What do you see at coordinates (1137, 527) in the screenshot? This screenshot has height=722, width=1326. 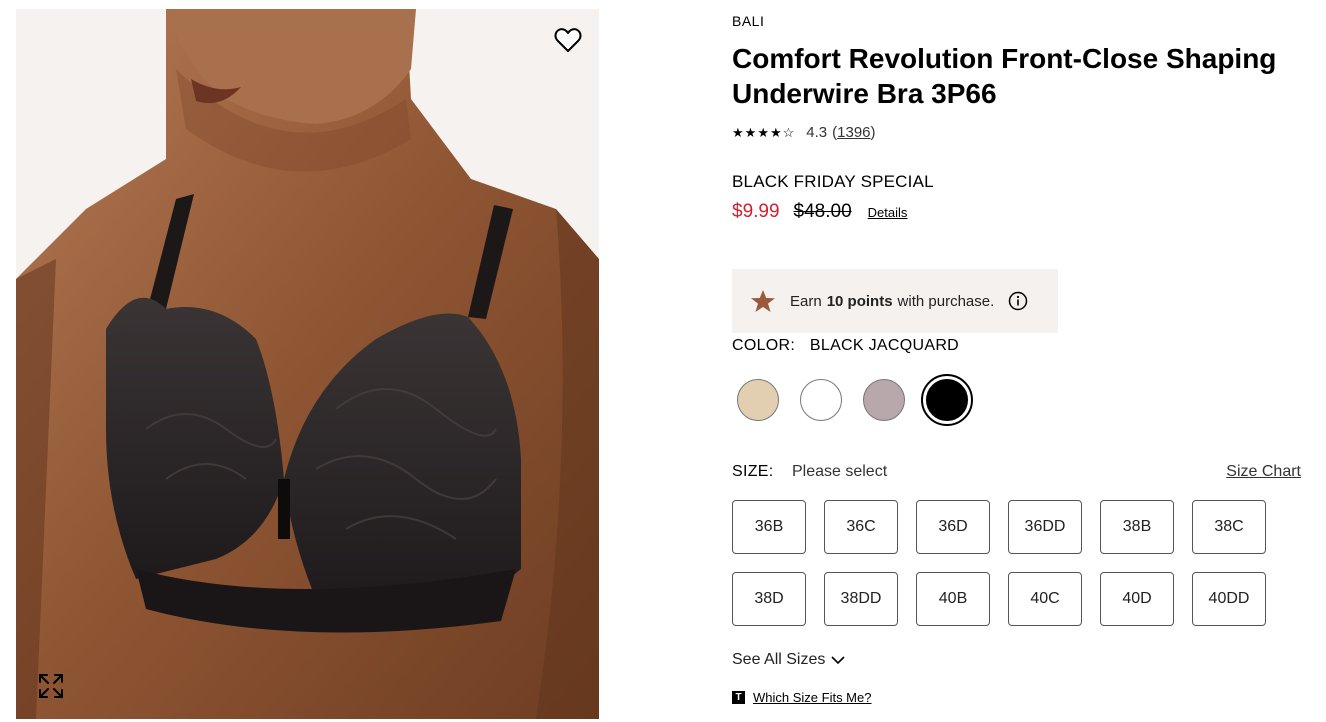 I see `size-option-38b: 38B` at bounding box center [1137, 527].